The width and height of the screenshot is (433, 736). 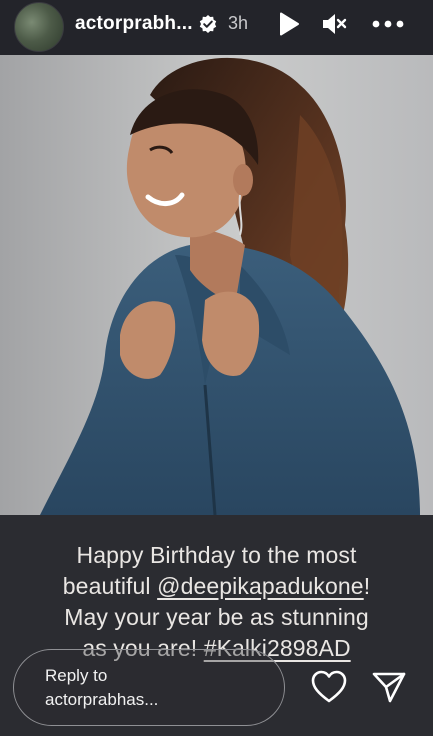 I want to click on send-icon, so click(x=389, y=687).